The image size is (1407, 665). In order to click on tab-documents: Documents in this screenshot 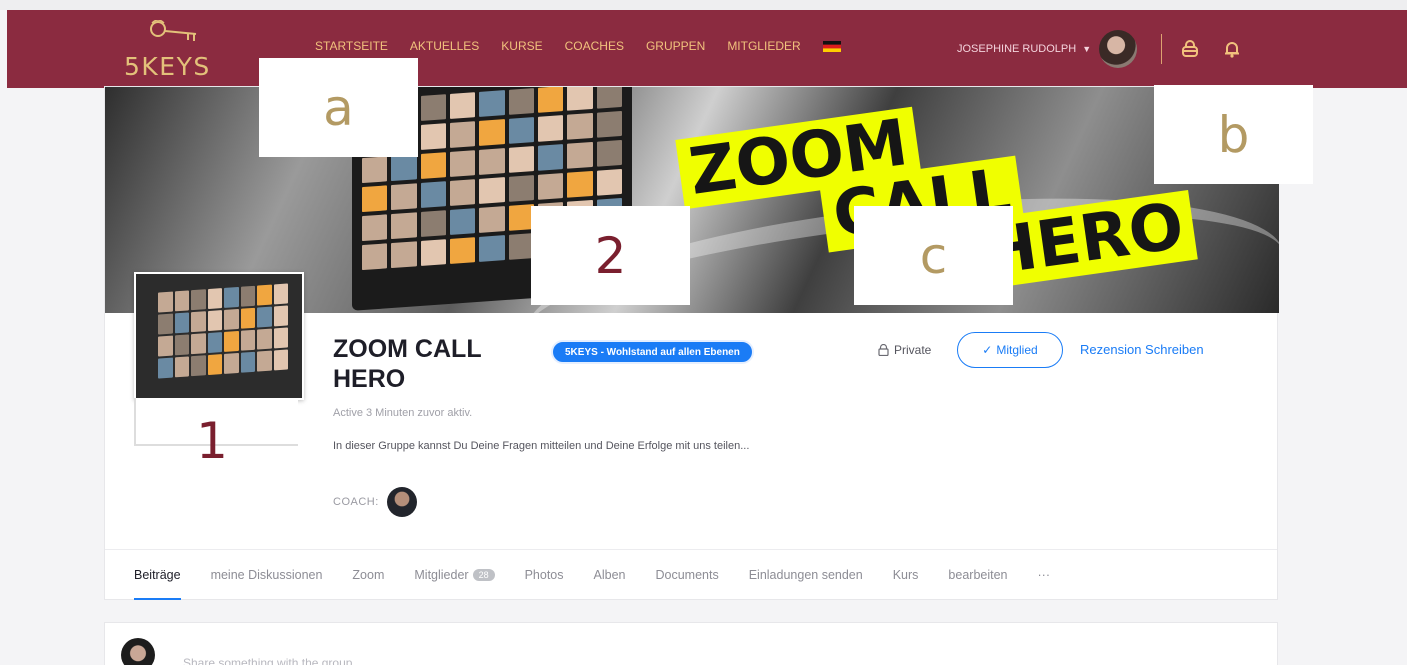, I will do `click(686, 575)`.